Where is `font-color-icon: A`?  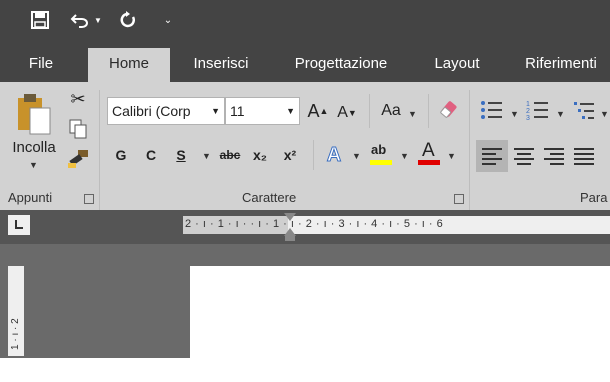
font-color-icon: A is located at coordinates (429, 154).